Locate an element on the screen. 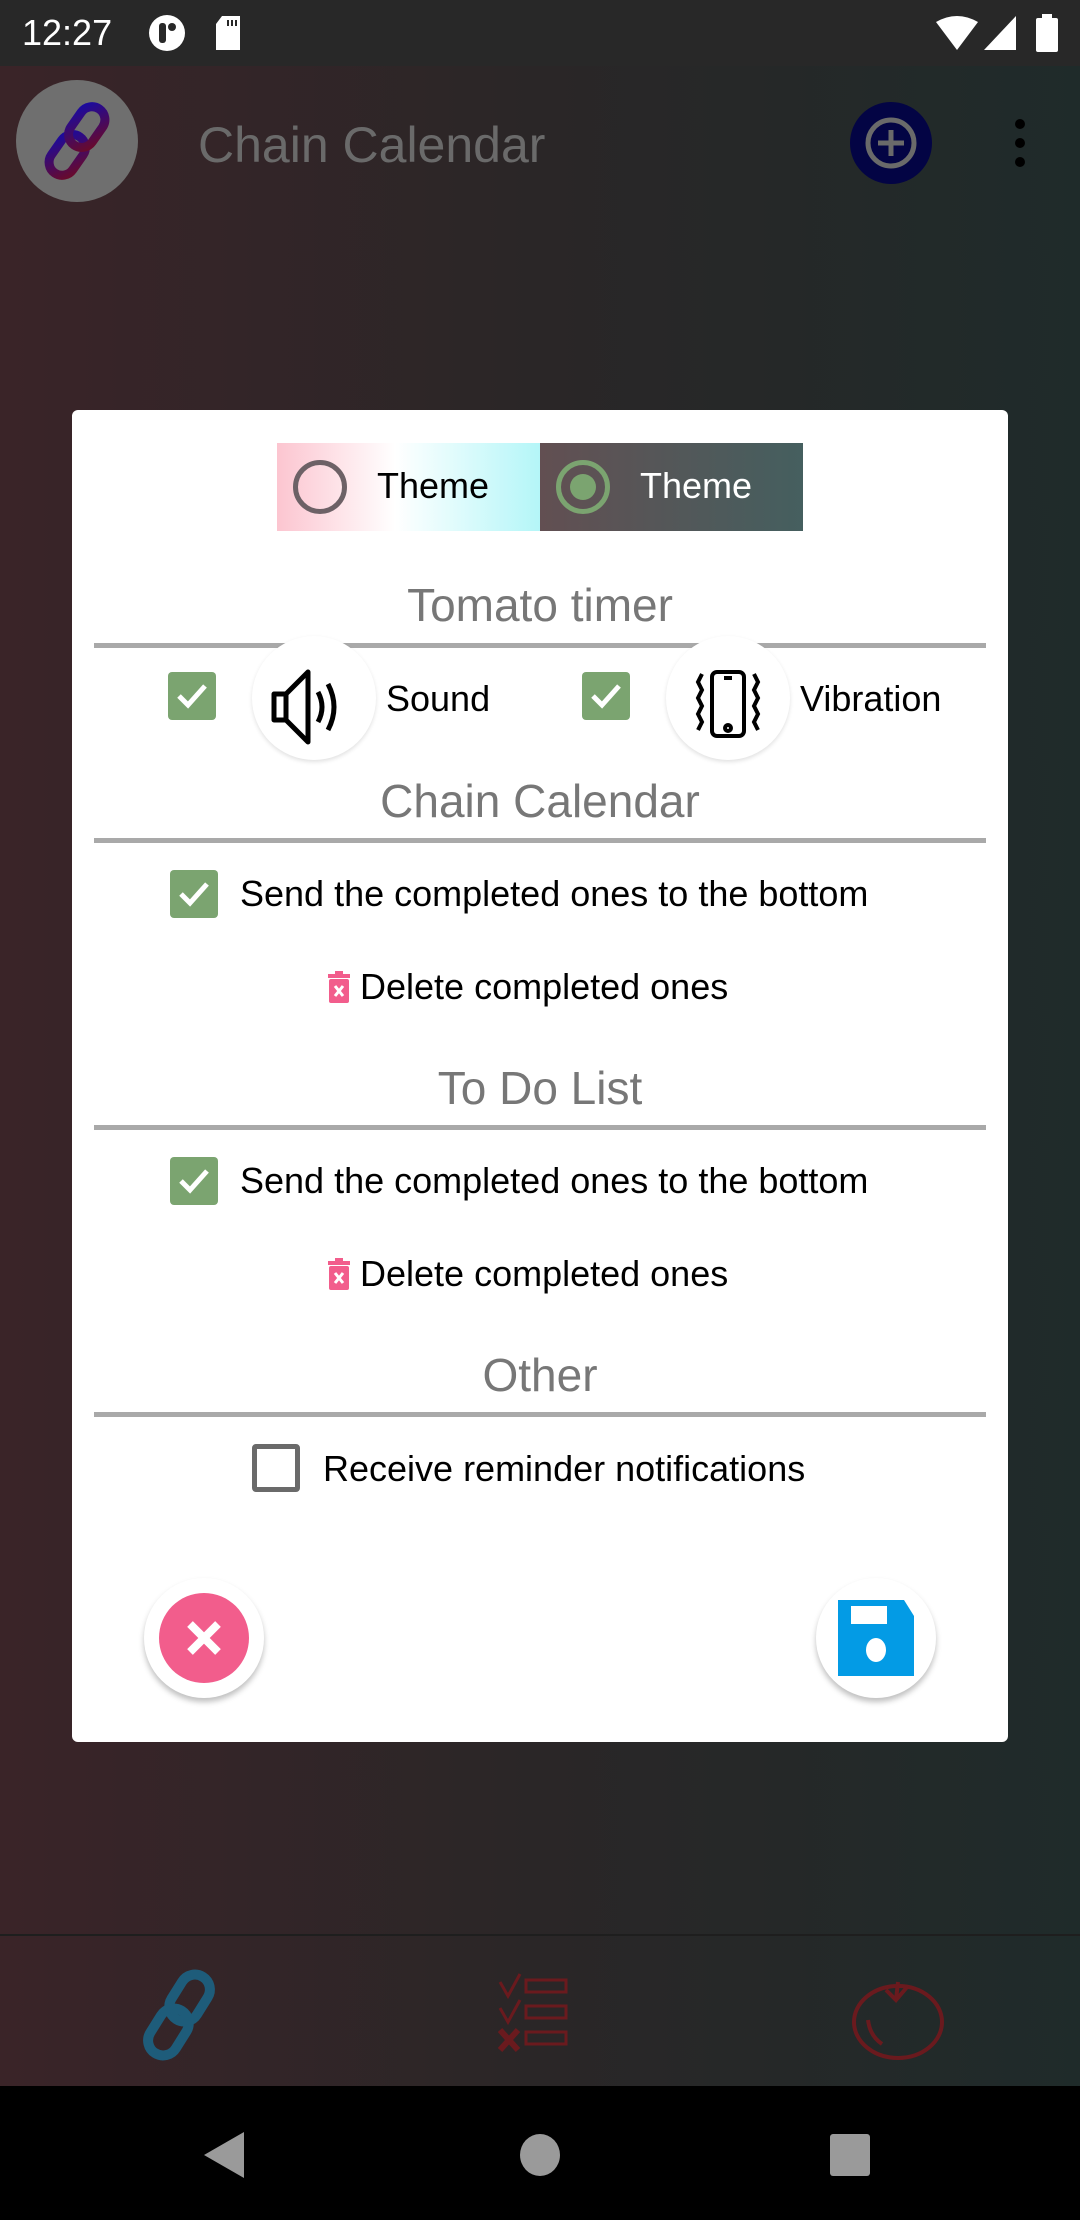 This screenshot has height=2220, width=1080. wifi-icon is located at coordinates (957, 35).